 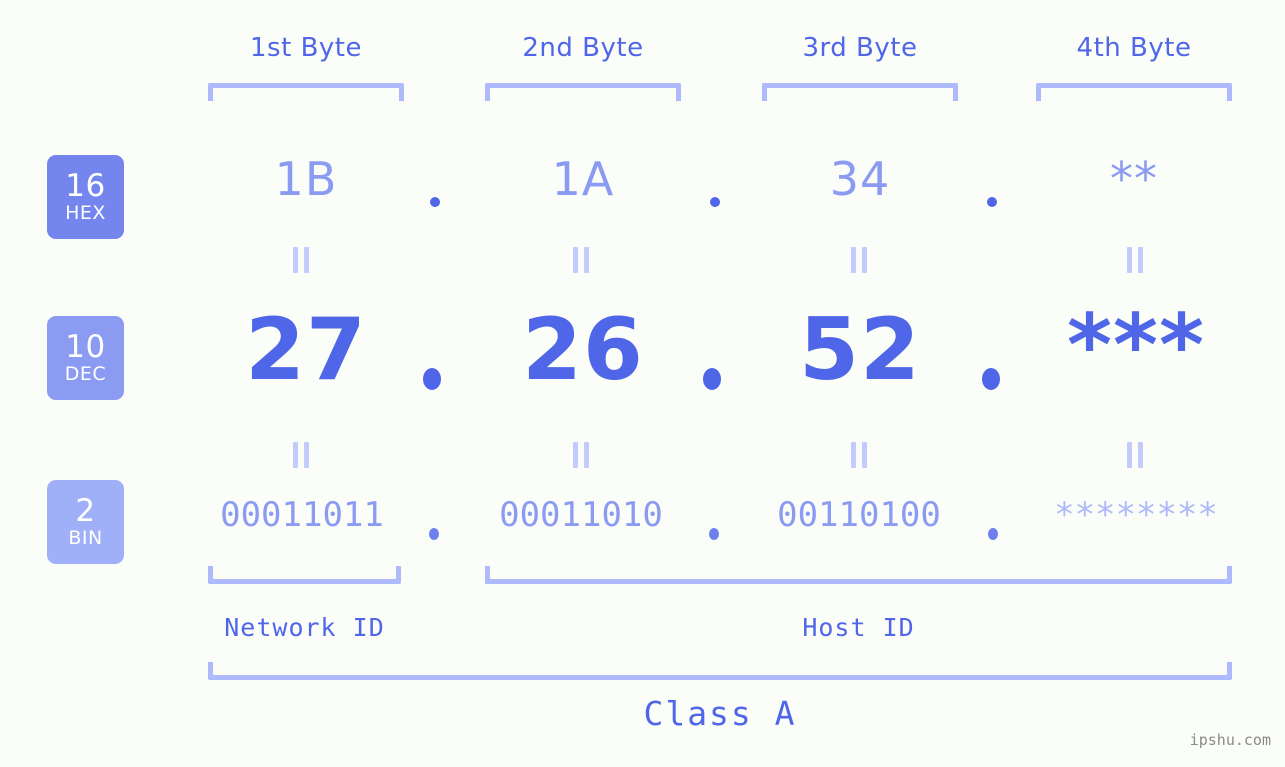 I want to click on bin-byte-4: ********, so click(x=1136, y=515).